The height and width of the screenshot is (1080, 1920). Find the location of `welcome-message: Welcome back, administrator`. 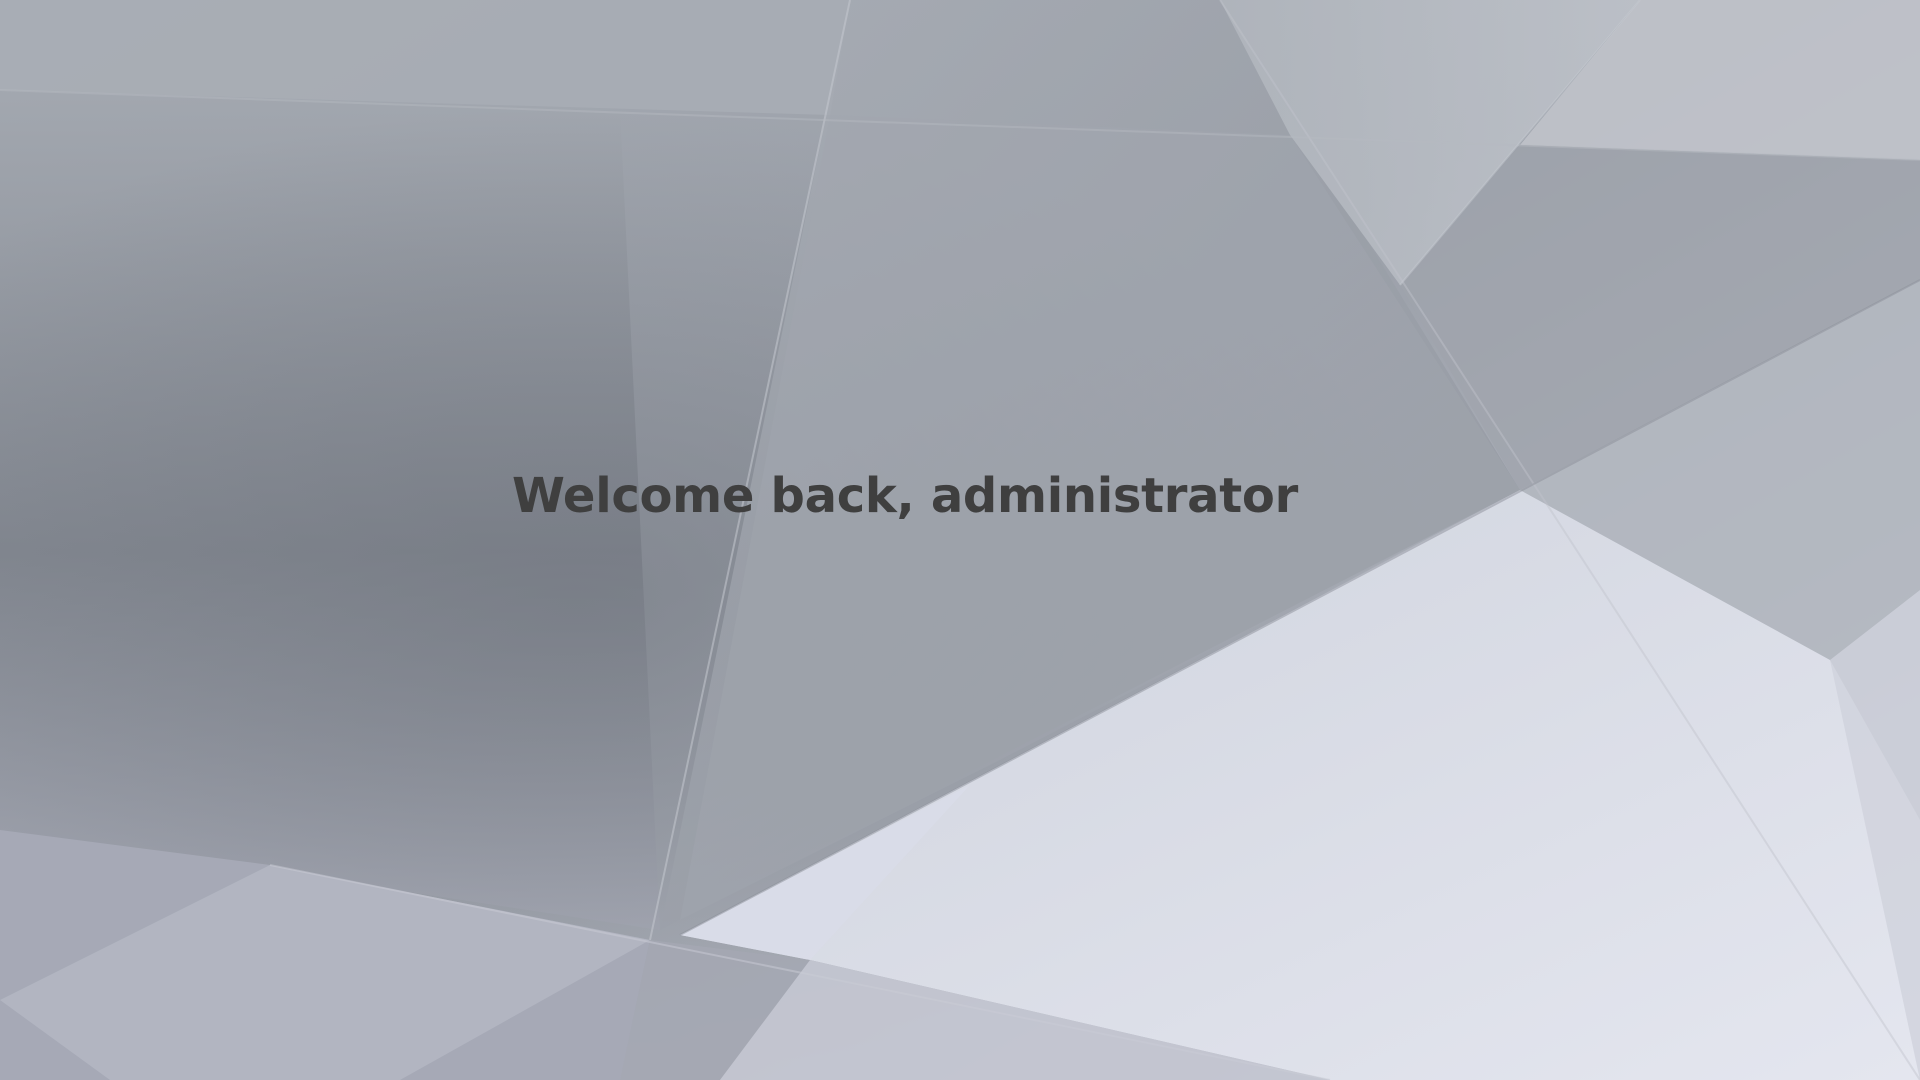

welcome-message: Welcome back, administrator is located at coordinates (905, 496).